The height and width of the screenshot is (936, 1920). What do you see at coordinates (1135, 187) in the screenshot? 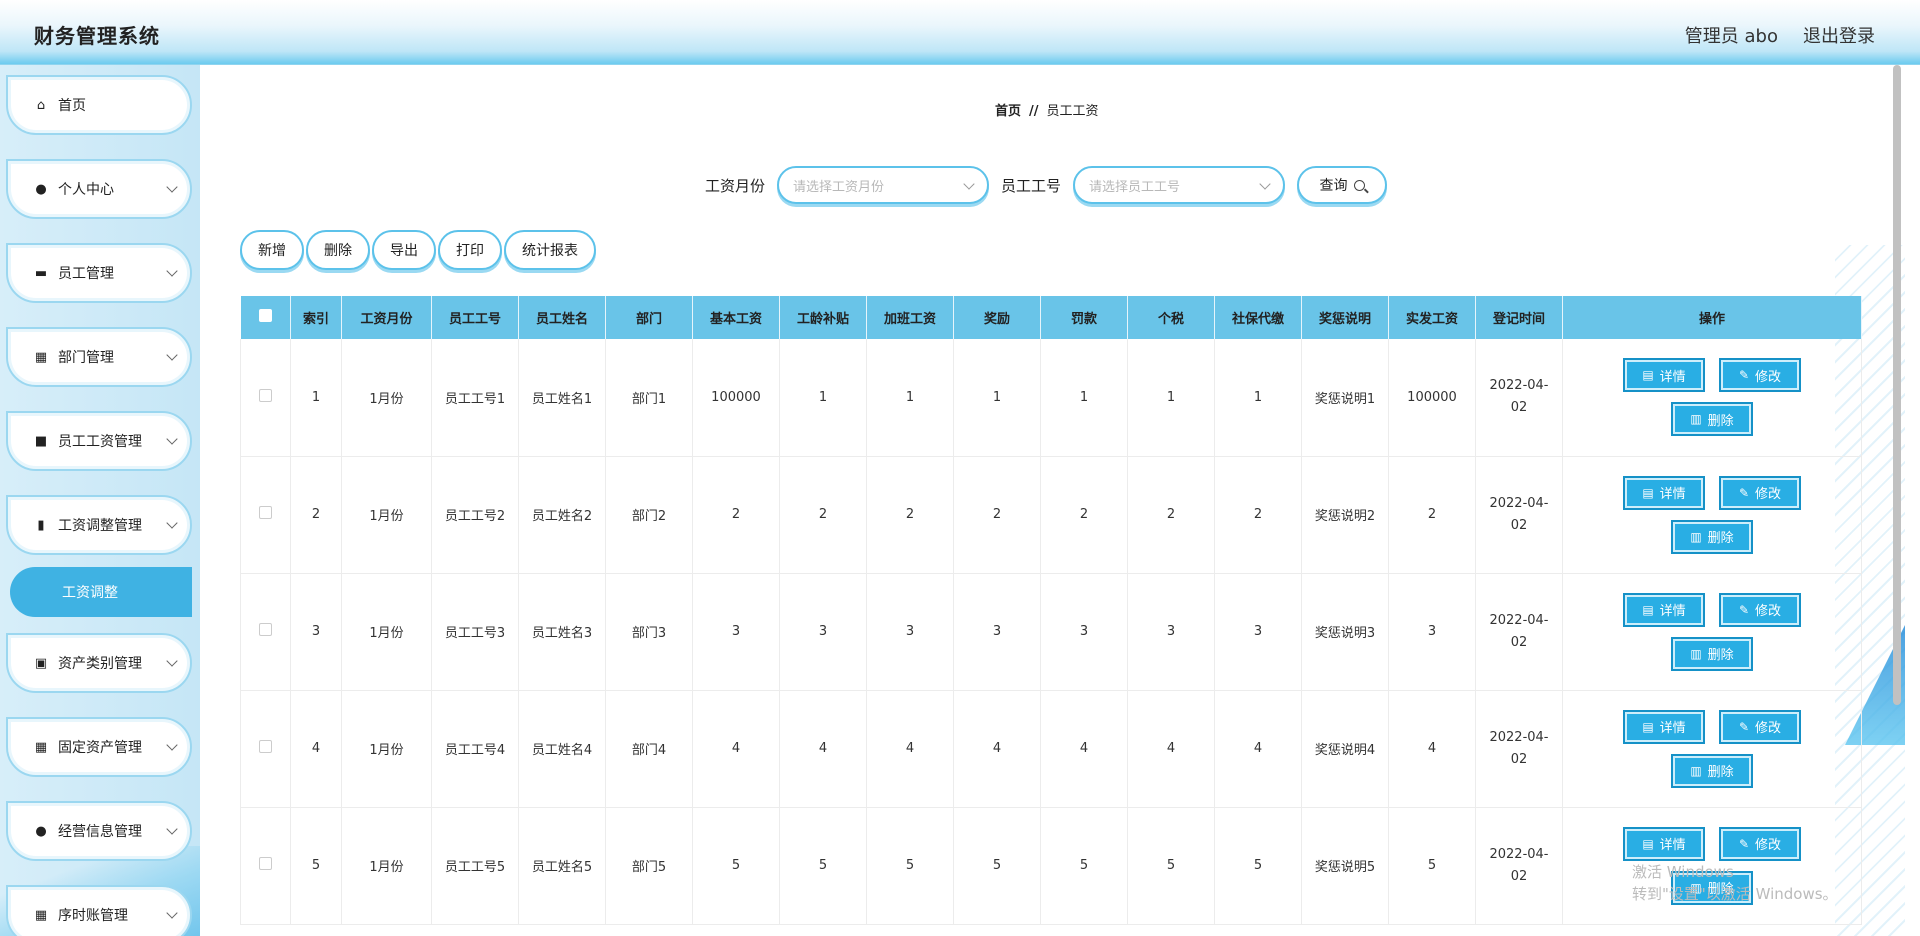
I see `emp-id-placeholder: 请选择员工工号` at bounding box center [1135, 187].